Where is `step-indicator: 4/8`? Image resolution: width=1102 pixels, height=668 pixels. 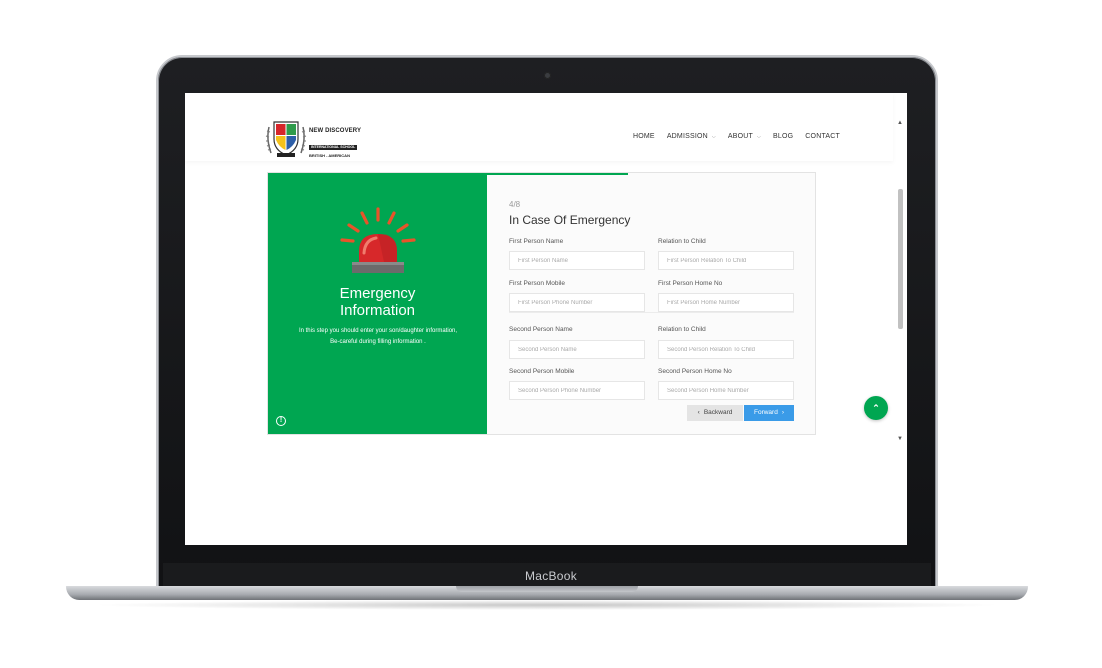
step-indicator: 4/8 is located at coordinates (515, 204).